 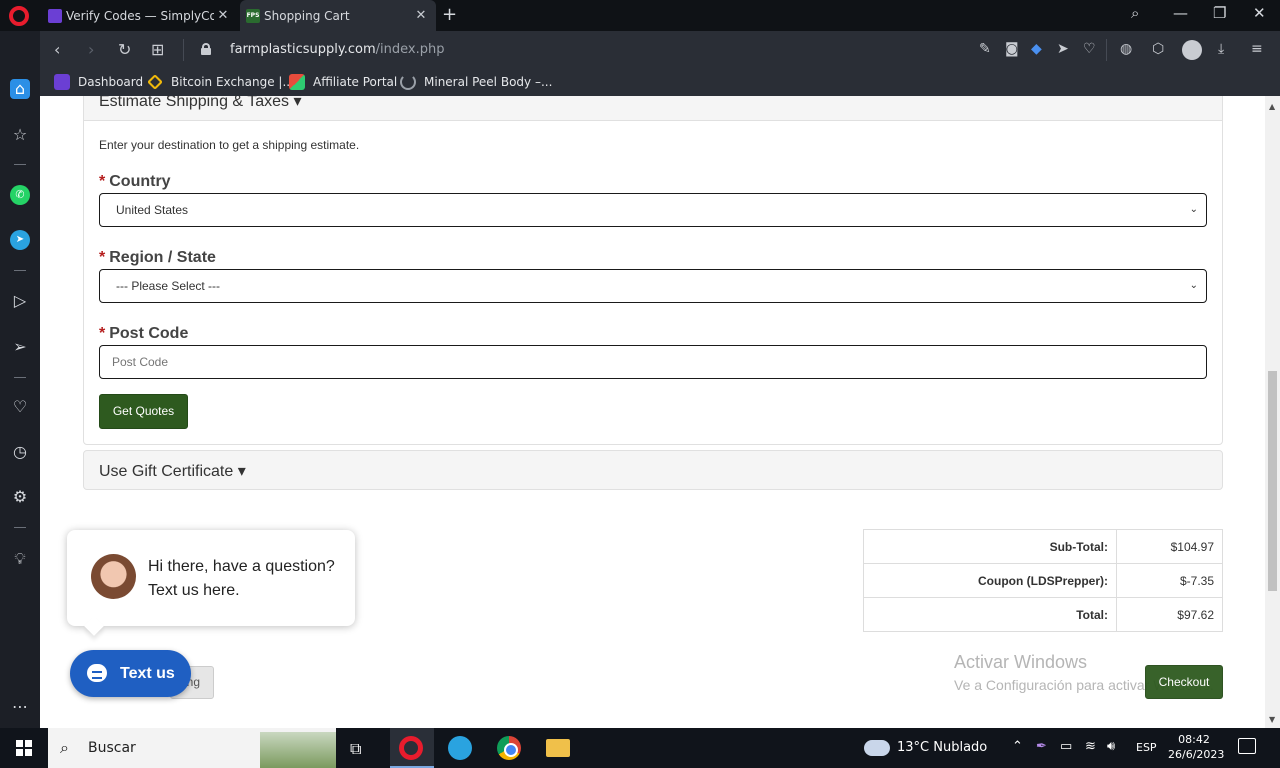 I want to click on shipping-header-title: Estimate Shipping & Taxes ▾, so click(x=200, y=103).